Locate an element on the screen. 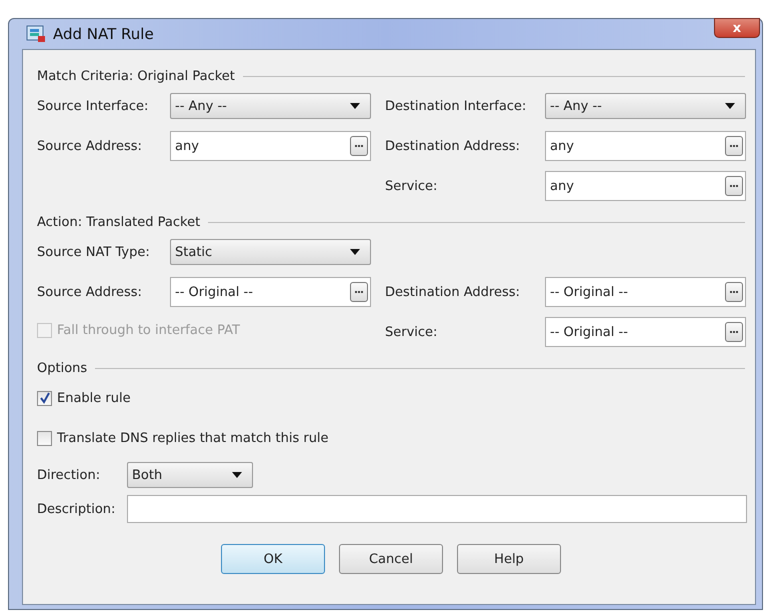  checkmark-icon is located at coordinates (44, 398).